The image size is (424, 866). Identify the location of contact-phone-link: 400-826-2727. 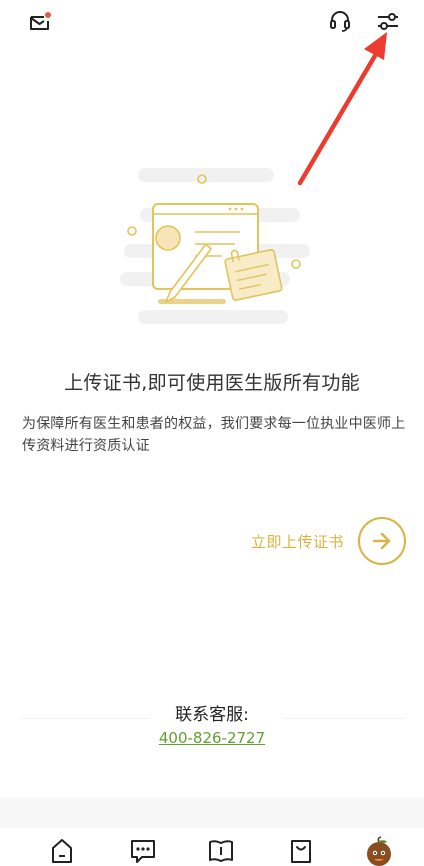
(212, 738).